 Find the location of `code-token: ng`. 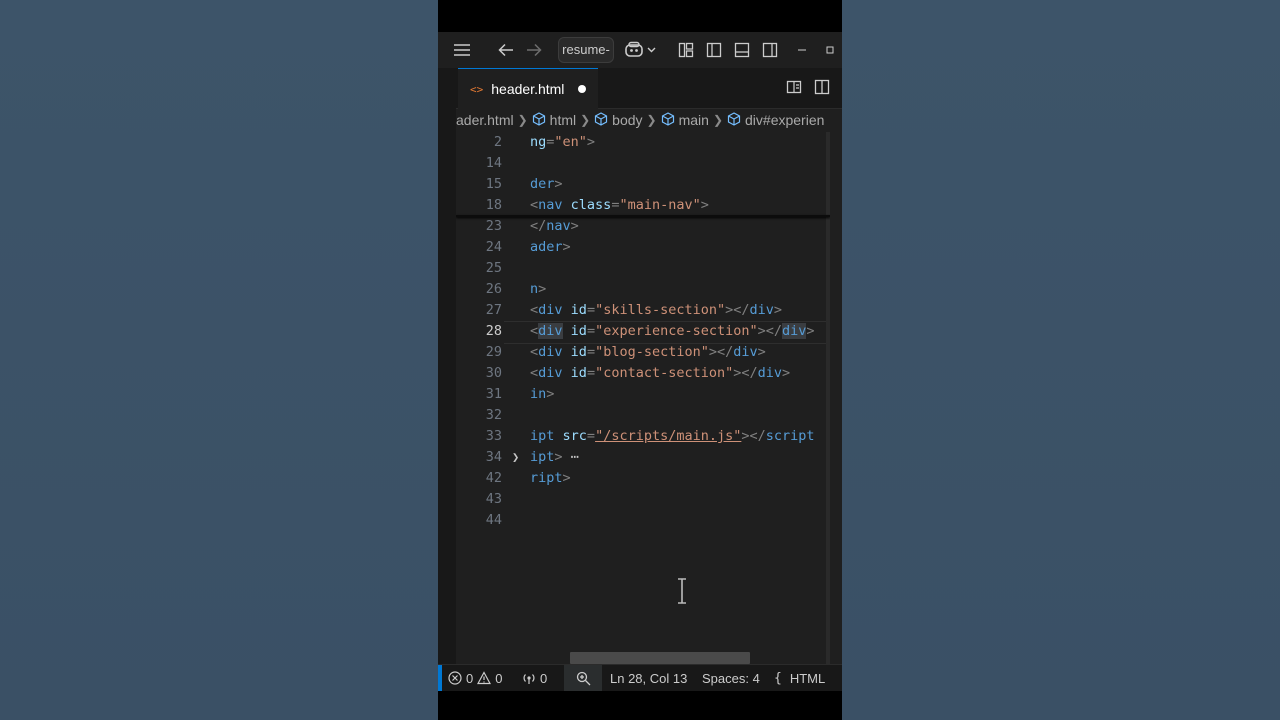

code-token: ng is located at coordinates (538, 142).